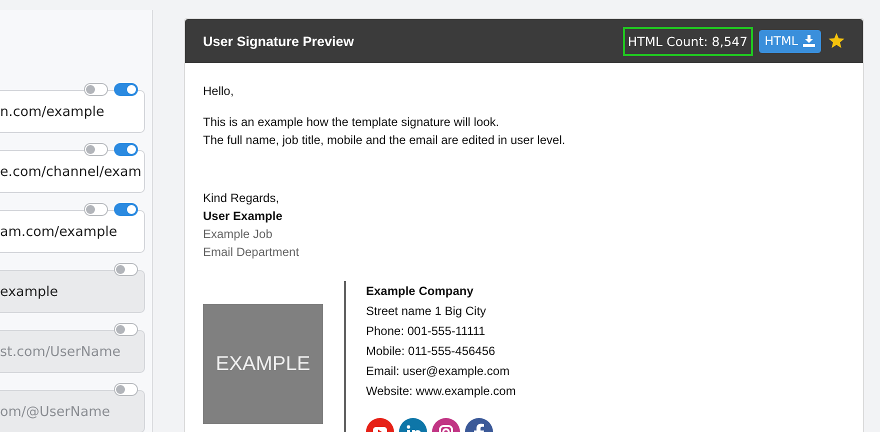 This screenshot has height=432, width=880. I want to click on download-icon, so click(809, 41).